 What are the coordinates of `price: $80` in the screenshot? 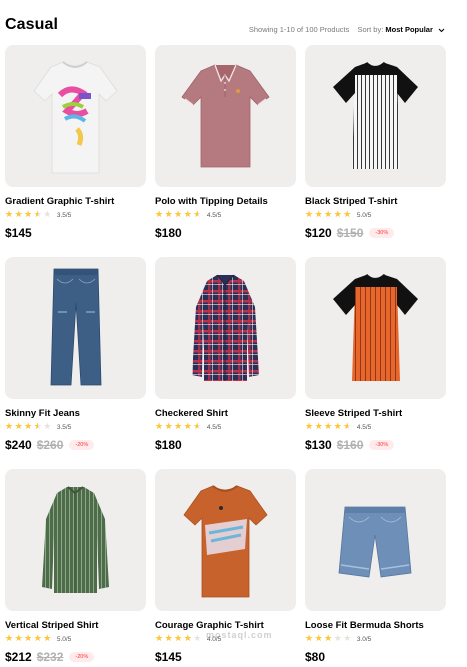 It's located at (315, 657).